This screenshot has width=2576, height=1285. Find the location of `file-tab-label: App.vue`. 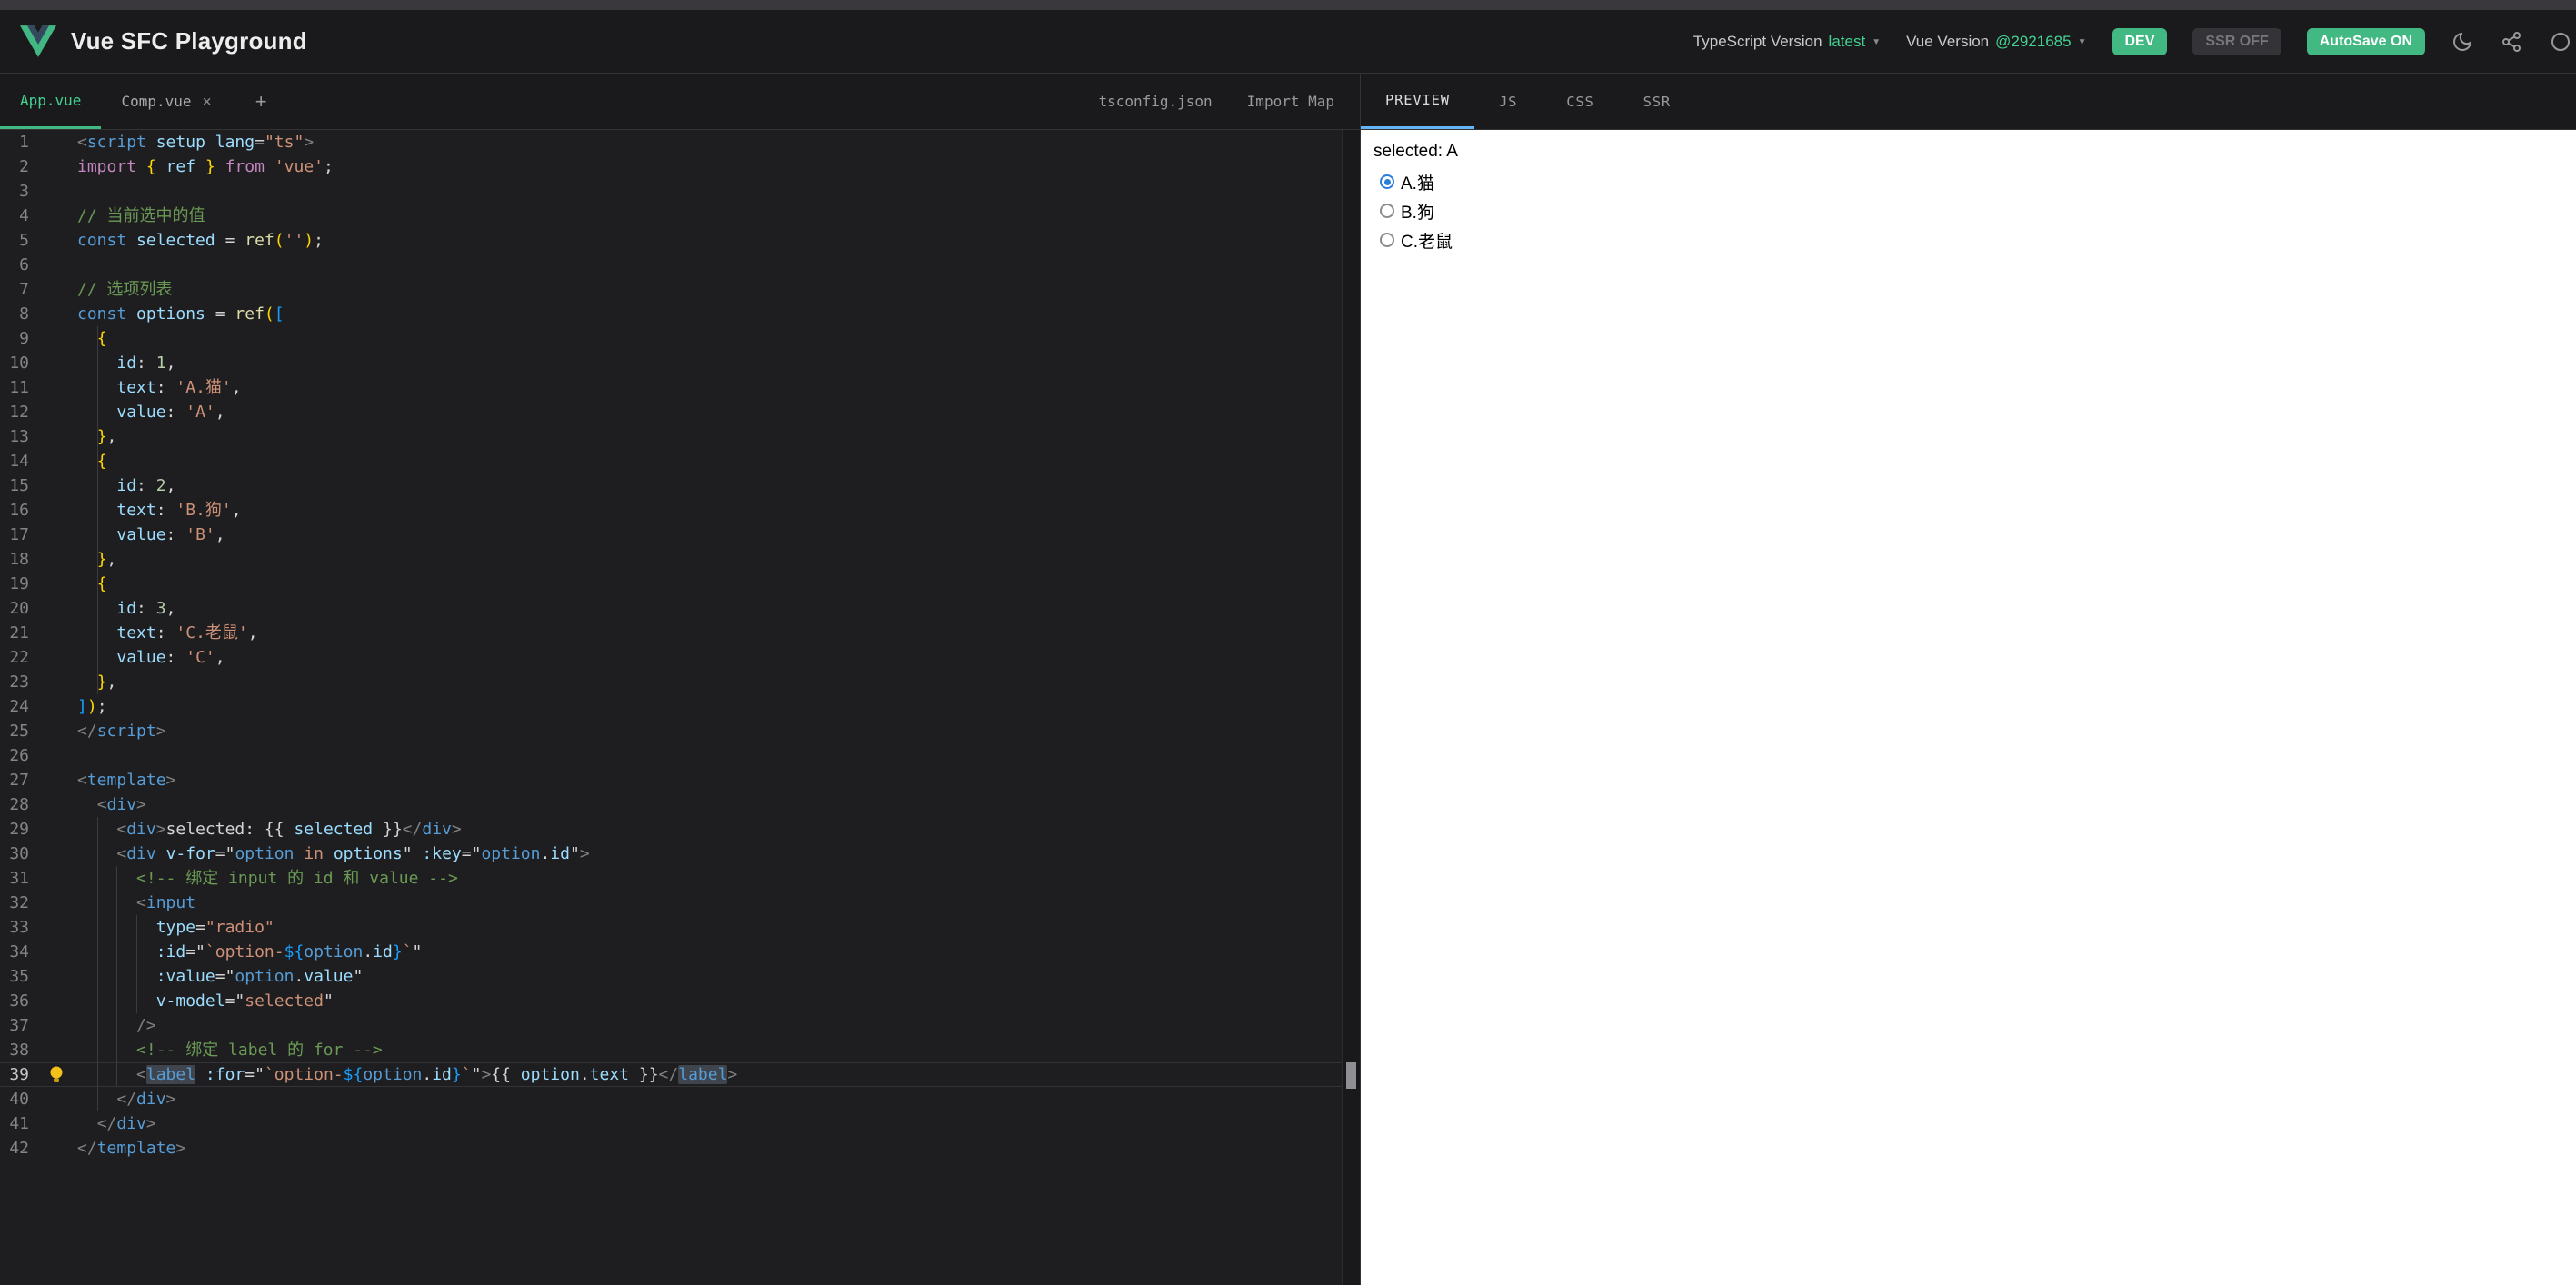

file-tab-label: App.vue is located at coordinates (51, 100).